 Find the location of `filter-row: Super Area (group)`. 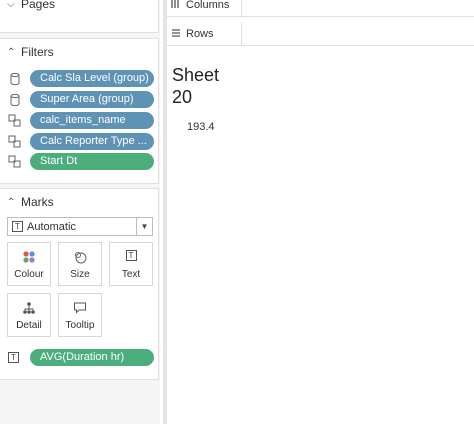

filter-row: Super Area (group) is located at coordinates (81, 99).